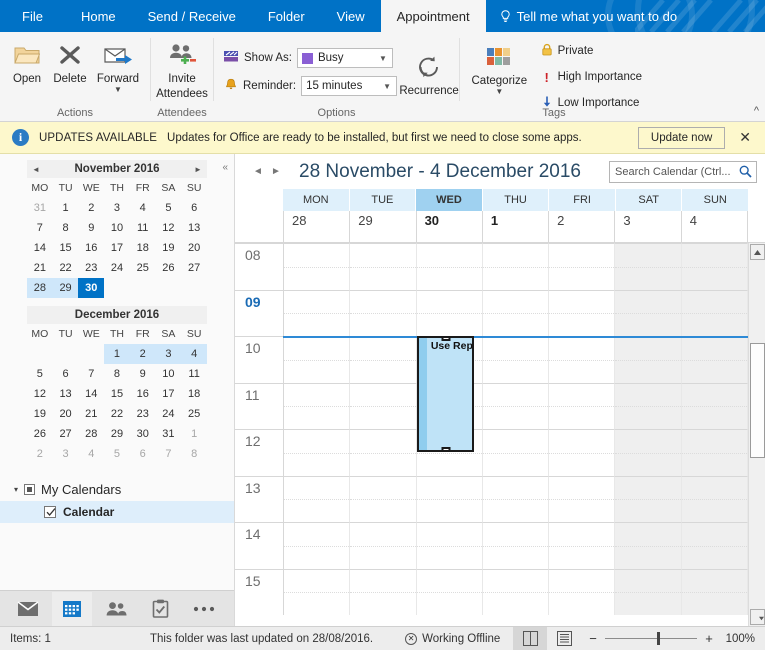 The width and height of the screenshot is (765, 650). What do you see at coordinates (194, 208) in the screenshot?
I see `mini-day-cell: 6` at bounding box center [194, 208].